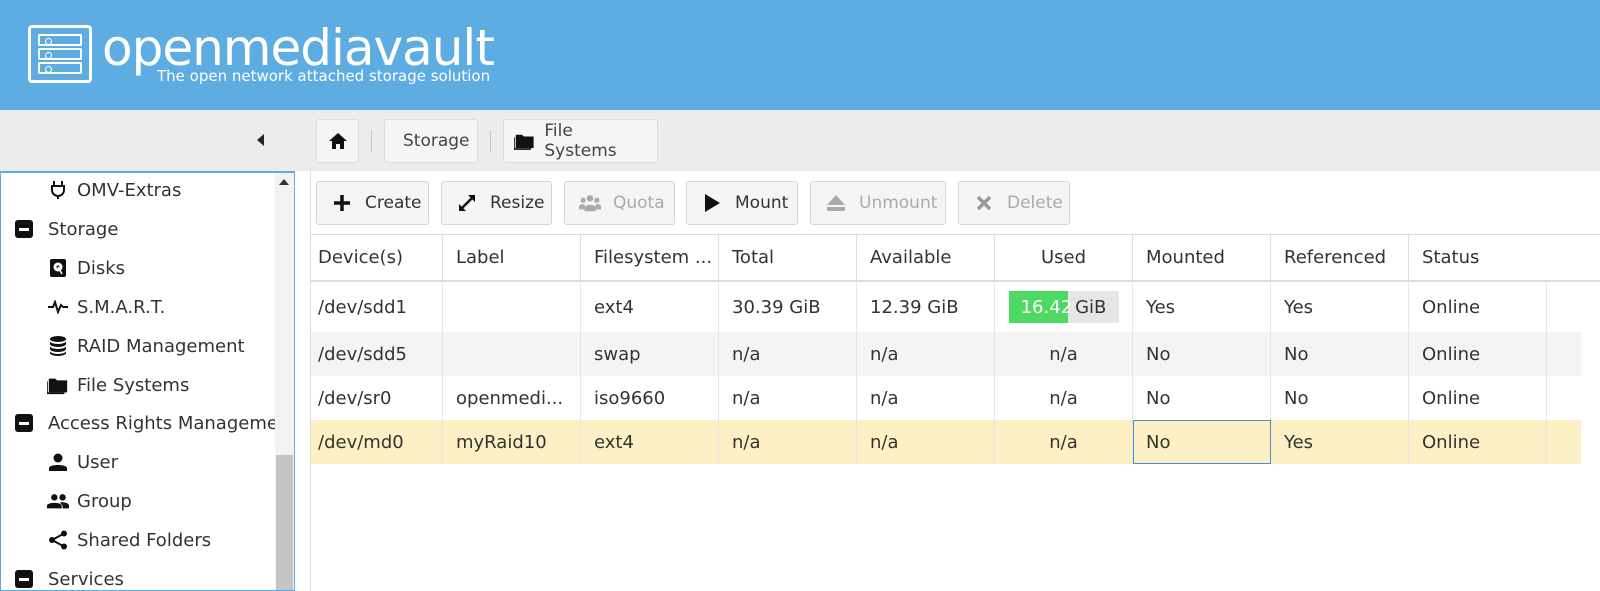  What do you see at coordinates (650, 354) in the screenshot?
I see `cell-filesystem: swap` at bounding box center [650, 354].